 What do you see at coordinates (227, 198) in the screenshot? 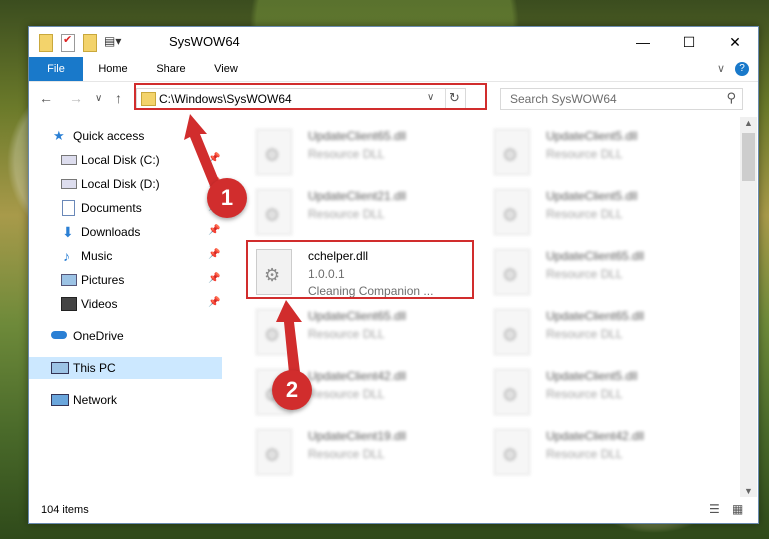
I see `step-1-badge: 1` at bounding box center [227, 198].